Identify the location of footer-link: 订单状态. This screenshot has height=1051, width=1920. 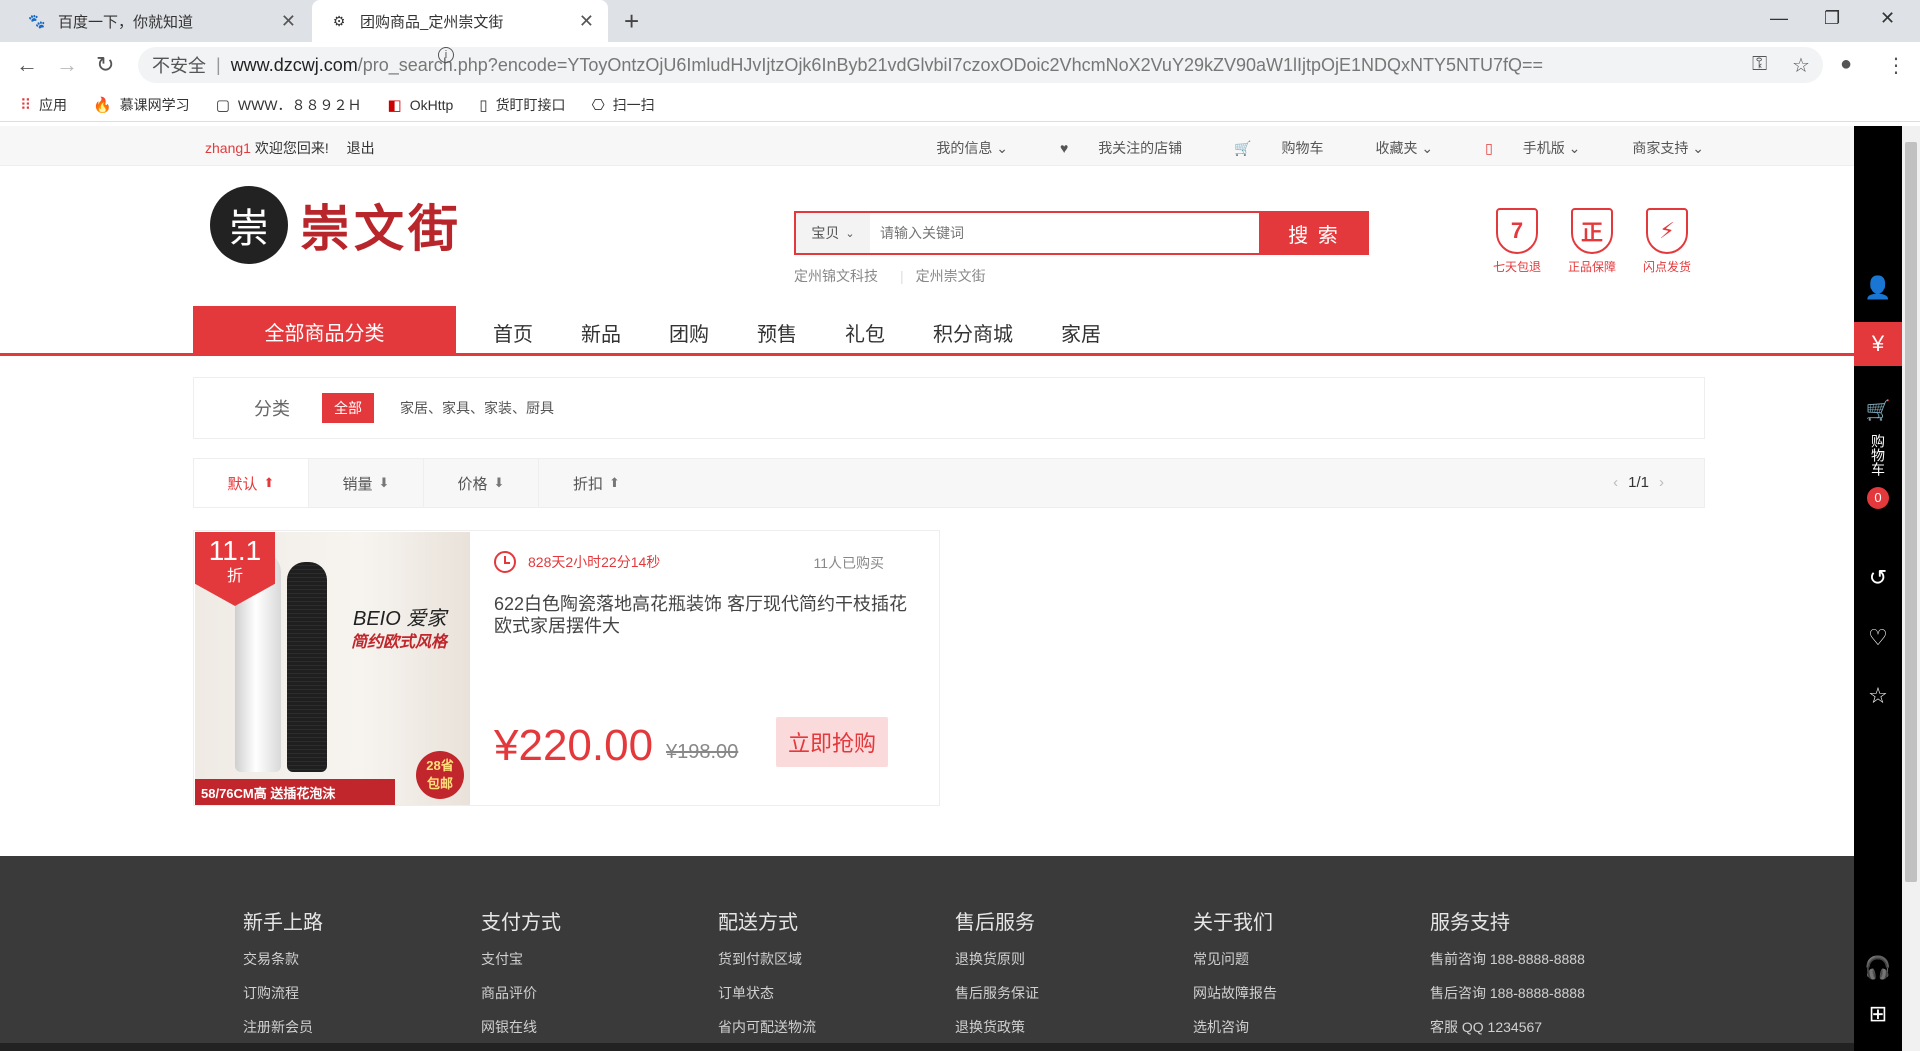
(767, 993).